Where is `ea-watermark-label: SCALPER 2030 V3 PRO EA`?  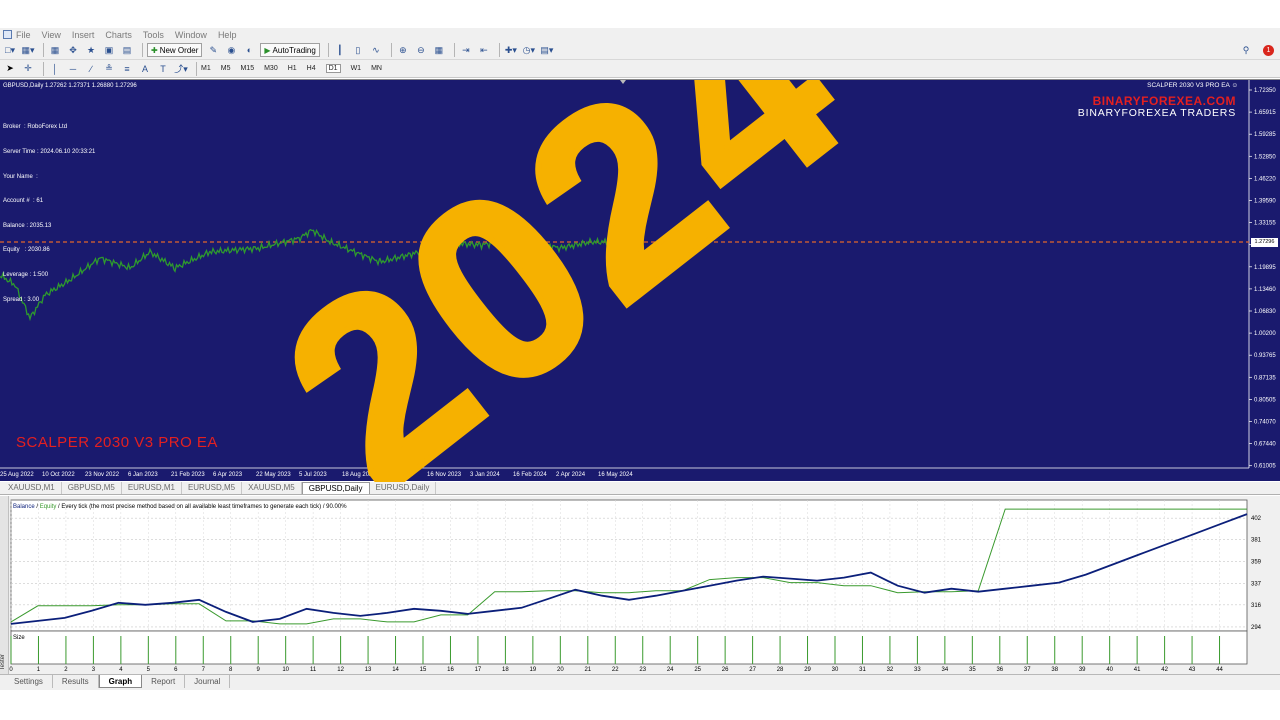 ea-watermark-label: SCALPER 2030 V3 PRO EA is located at coordinates (117, 442).